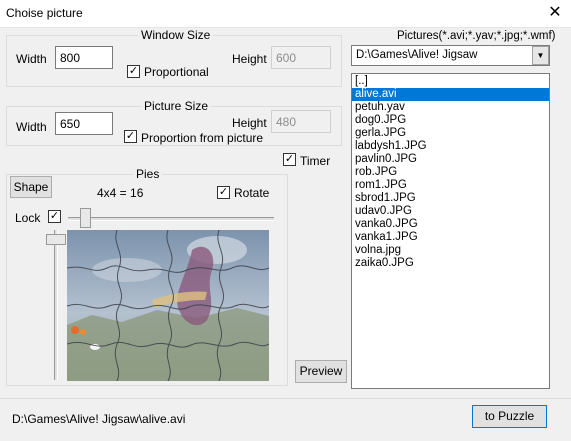 This screenshot has width=571, height=441. Describe the element at coordinates (56, 239) in the screenshot. I see `rows-slider-thumb` at that location.